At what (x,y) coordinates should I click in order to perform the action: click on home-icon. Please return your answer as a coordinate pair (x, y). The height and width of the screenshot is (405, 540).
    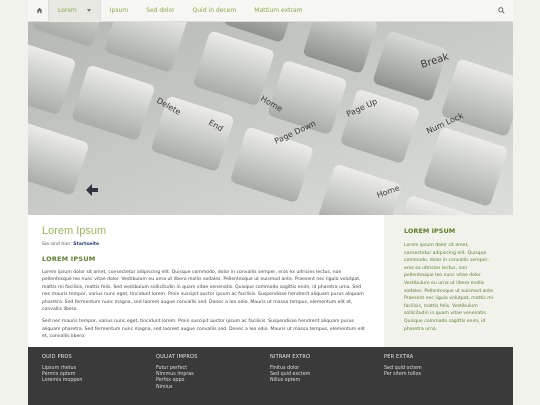
    Looking at the image, I should click on (39, 11).